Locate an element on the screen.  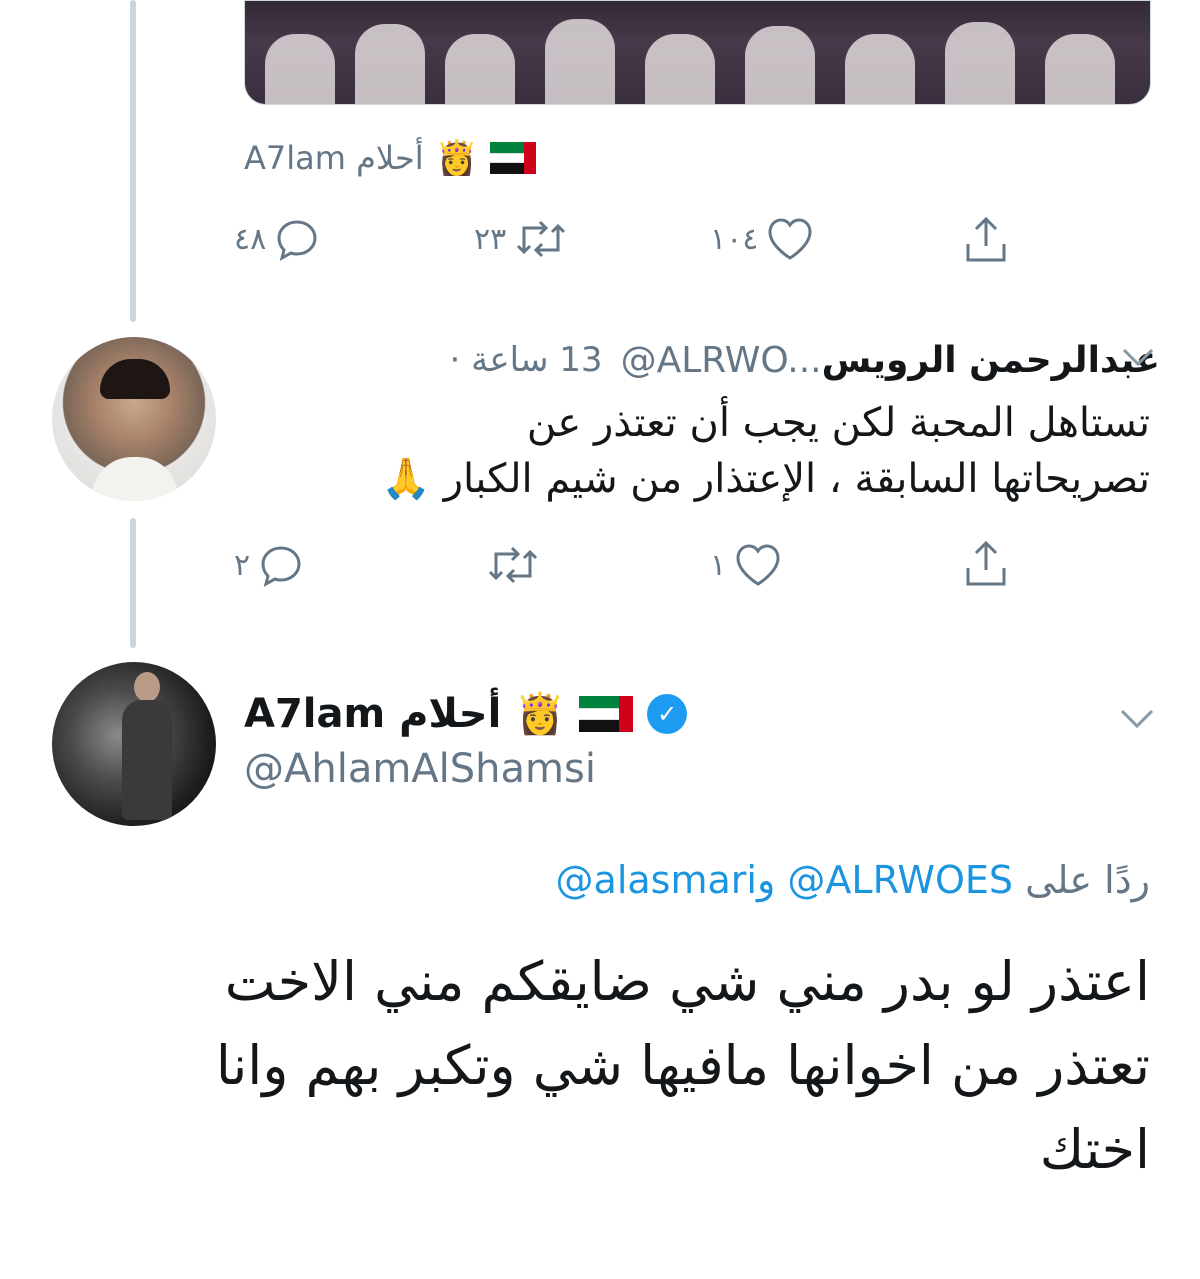
tweet-media-image is located at coordinates (697, 52).